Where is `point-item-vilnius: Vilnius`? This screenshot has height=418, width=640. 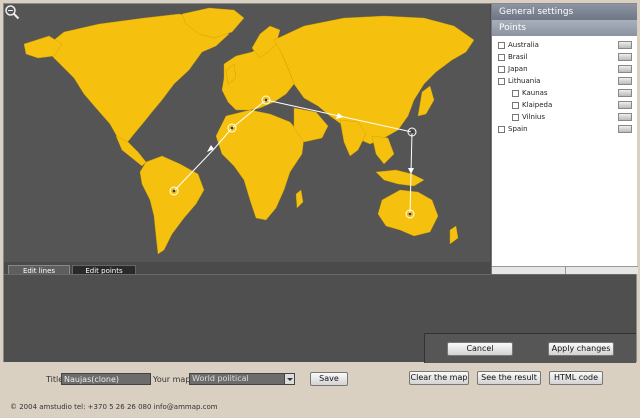
point-item-vilnius: Vilnius is located at coordinates (567, 117).